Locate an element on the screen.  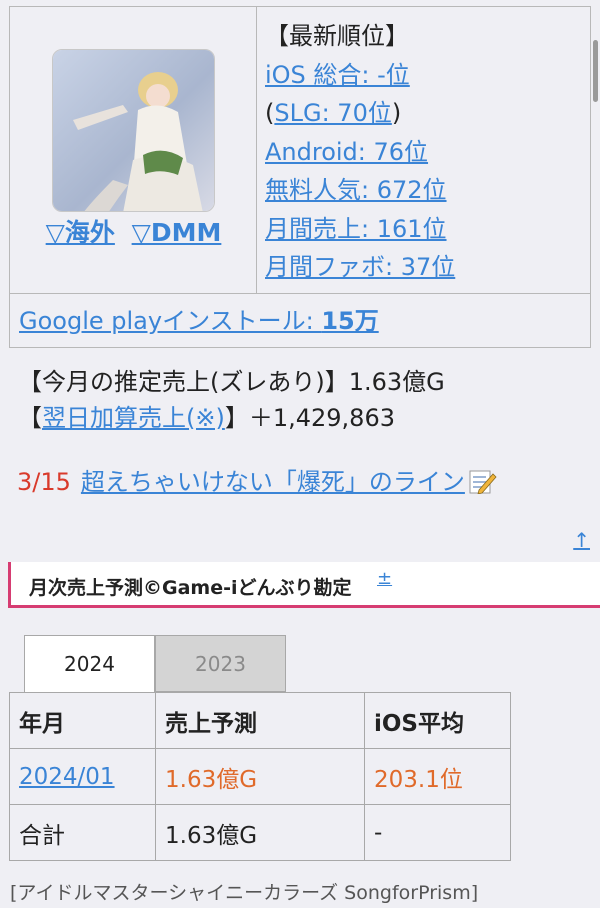
game-thumbnail-panel: ▽海外 ▽DMM is located at coordinates (133, 150).